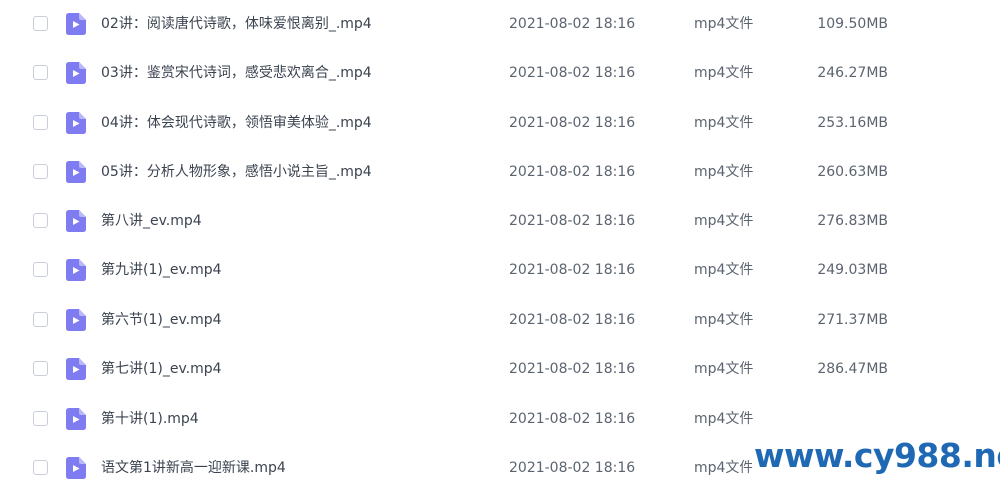  I want to click on file-size: 249.03MB, so click(852, 270).